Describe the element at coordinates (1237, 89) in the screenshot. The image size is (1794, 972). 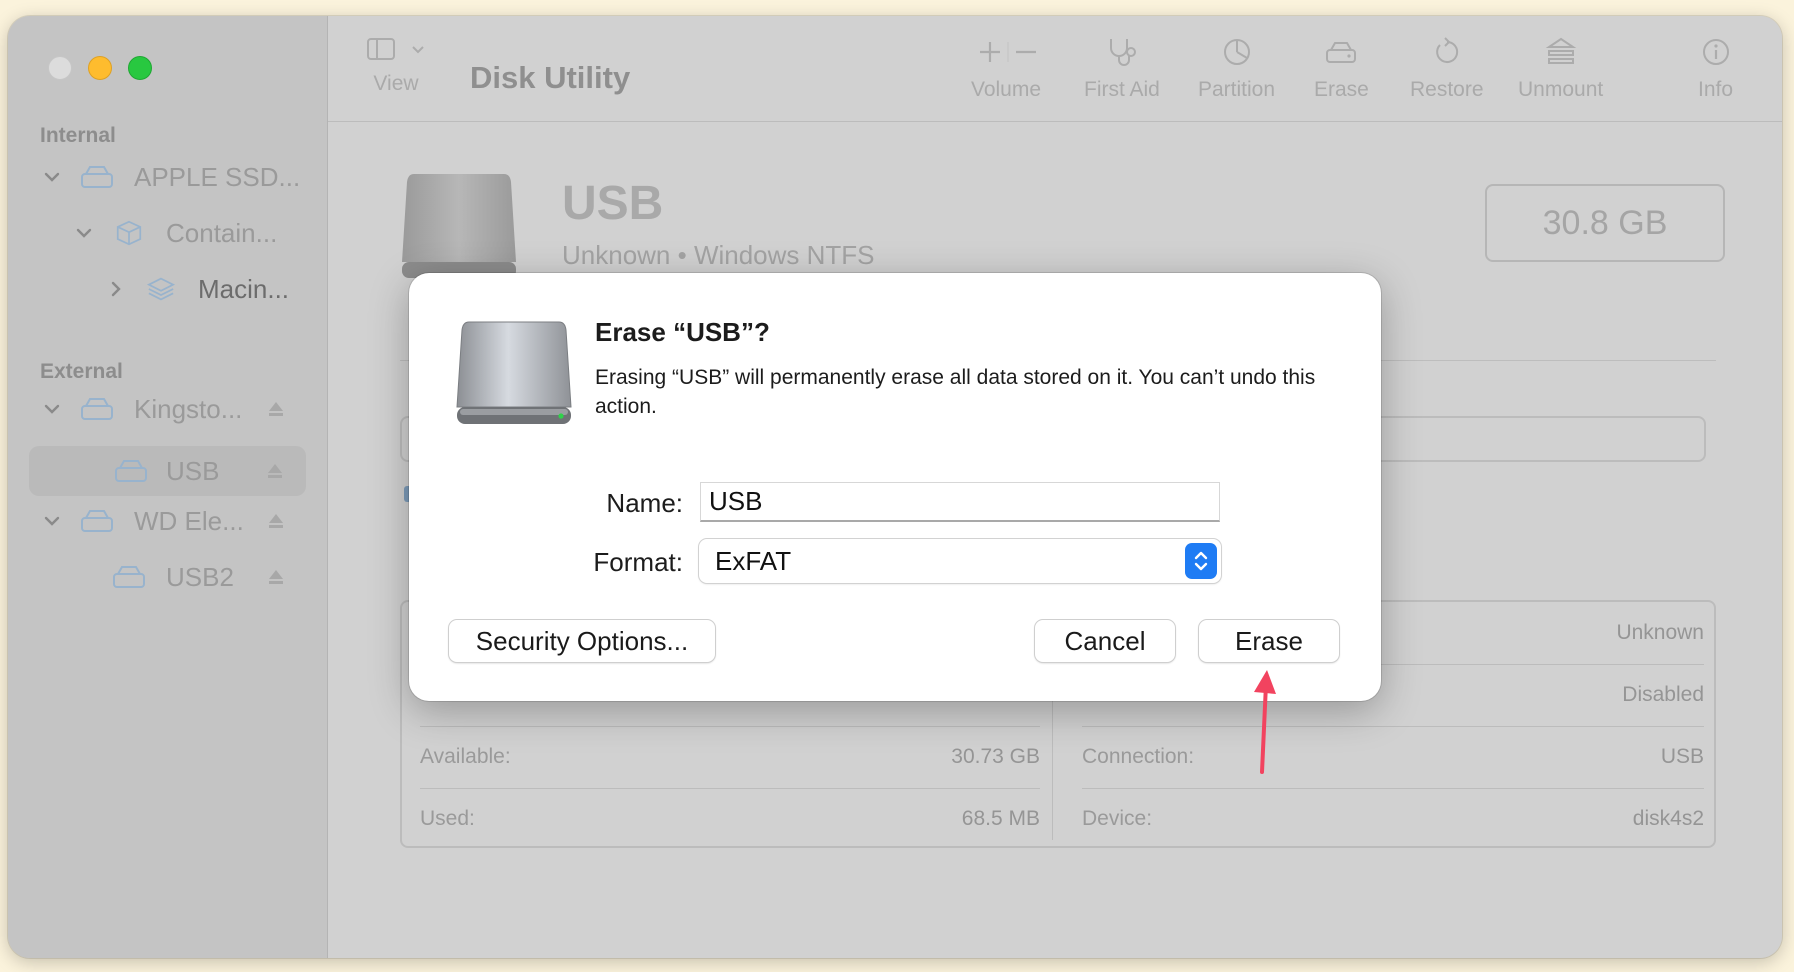
I see `toolbar-label: Partition` at that location.